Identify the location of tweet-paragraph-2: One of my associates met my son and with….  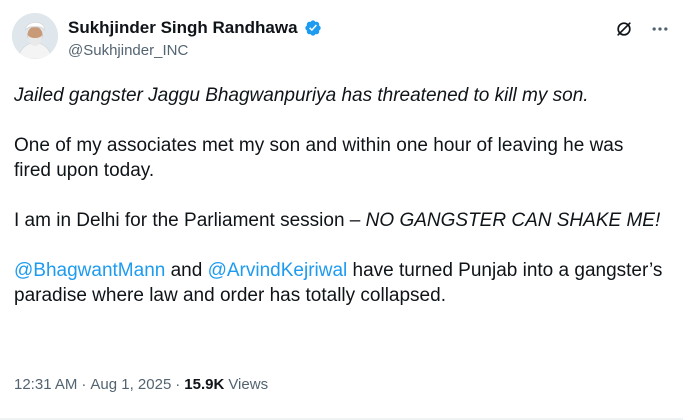
(319, 158).